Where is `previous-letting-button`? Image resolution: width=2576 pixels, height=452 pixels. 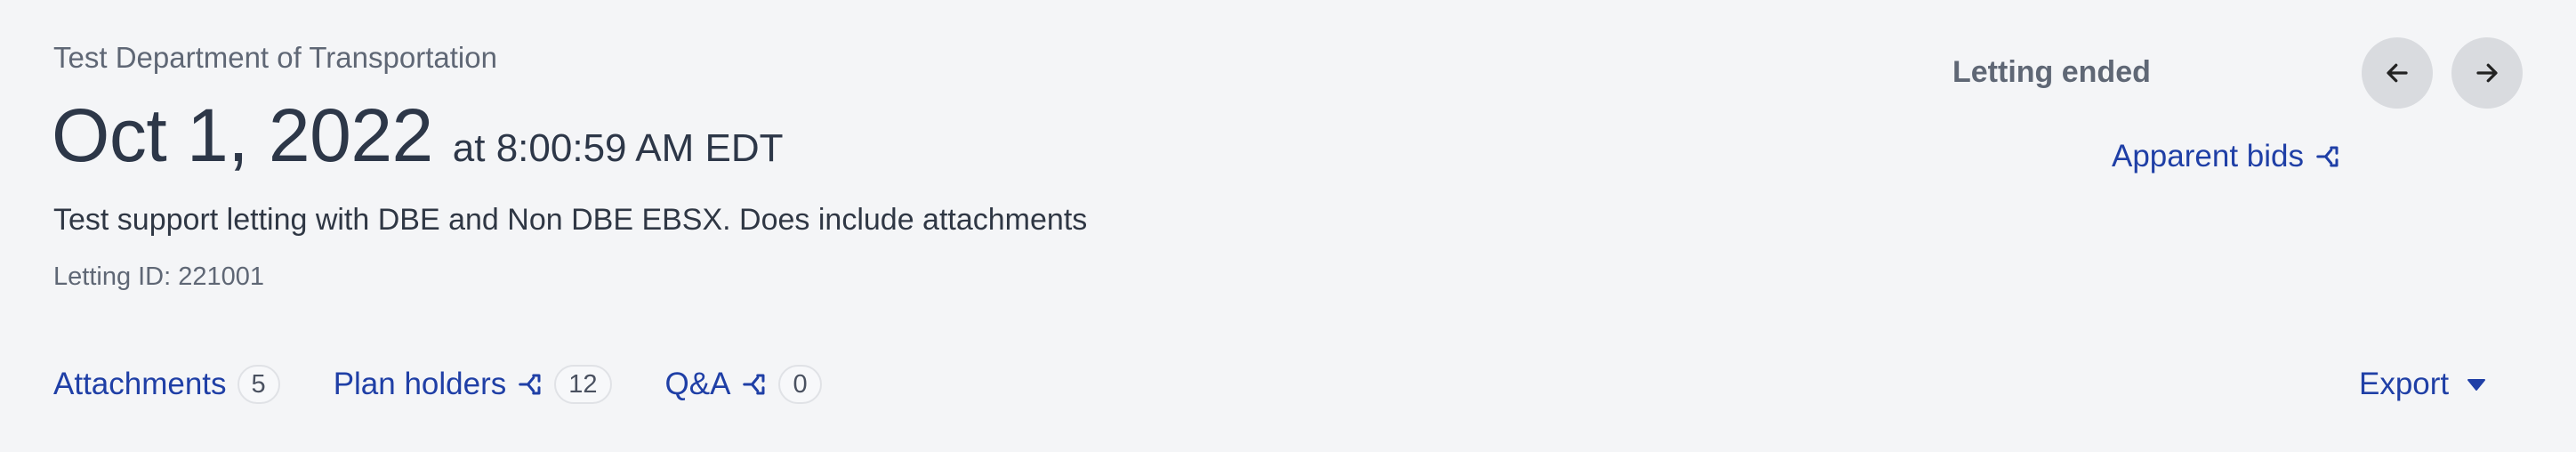
previous-letting-button is located at coordinates (2397, 73).